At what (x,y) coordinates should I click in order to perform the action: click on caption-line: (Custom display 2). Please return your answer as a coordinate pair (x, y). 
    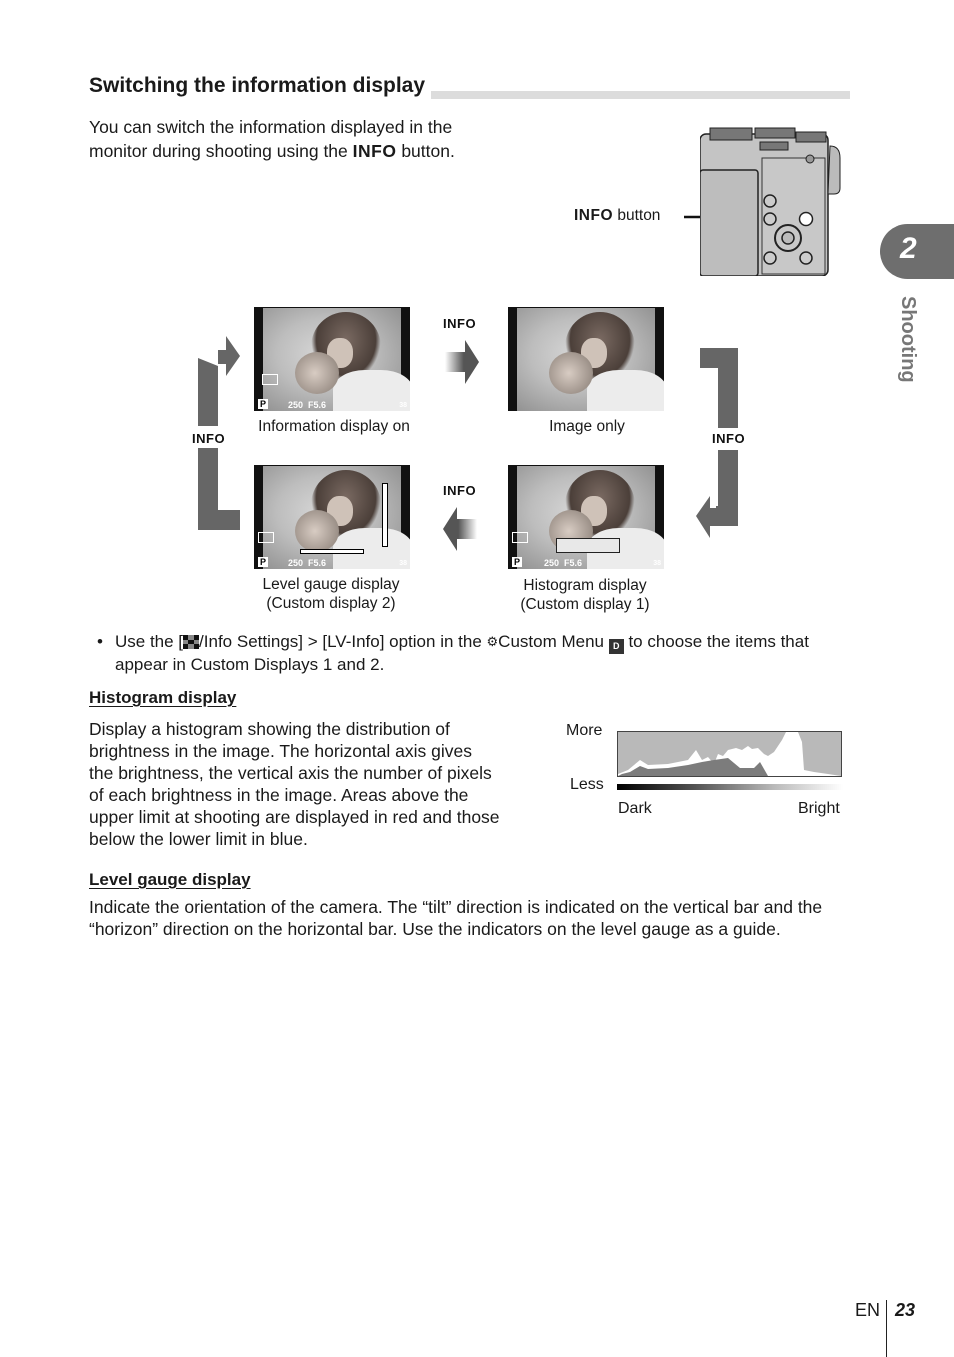
    Looking at the image, I should click on (331, 603).